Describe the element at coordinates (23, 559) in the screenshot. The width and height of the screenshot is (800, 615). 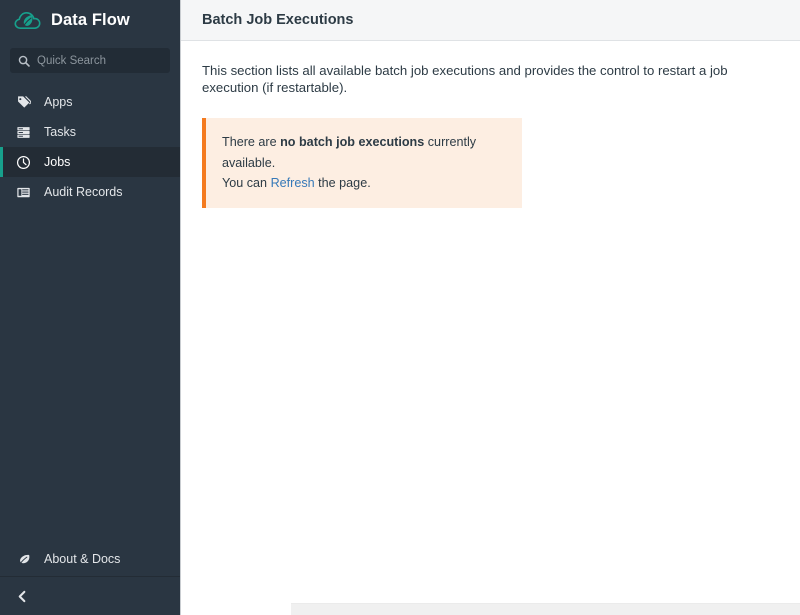
I see `leaf-icon` at that location.